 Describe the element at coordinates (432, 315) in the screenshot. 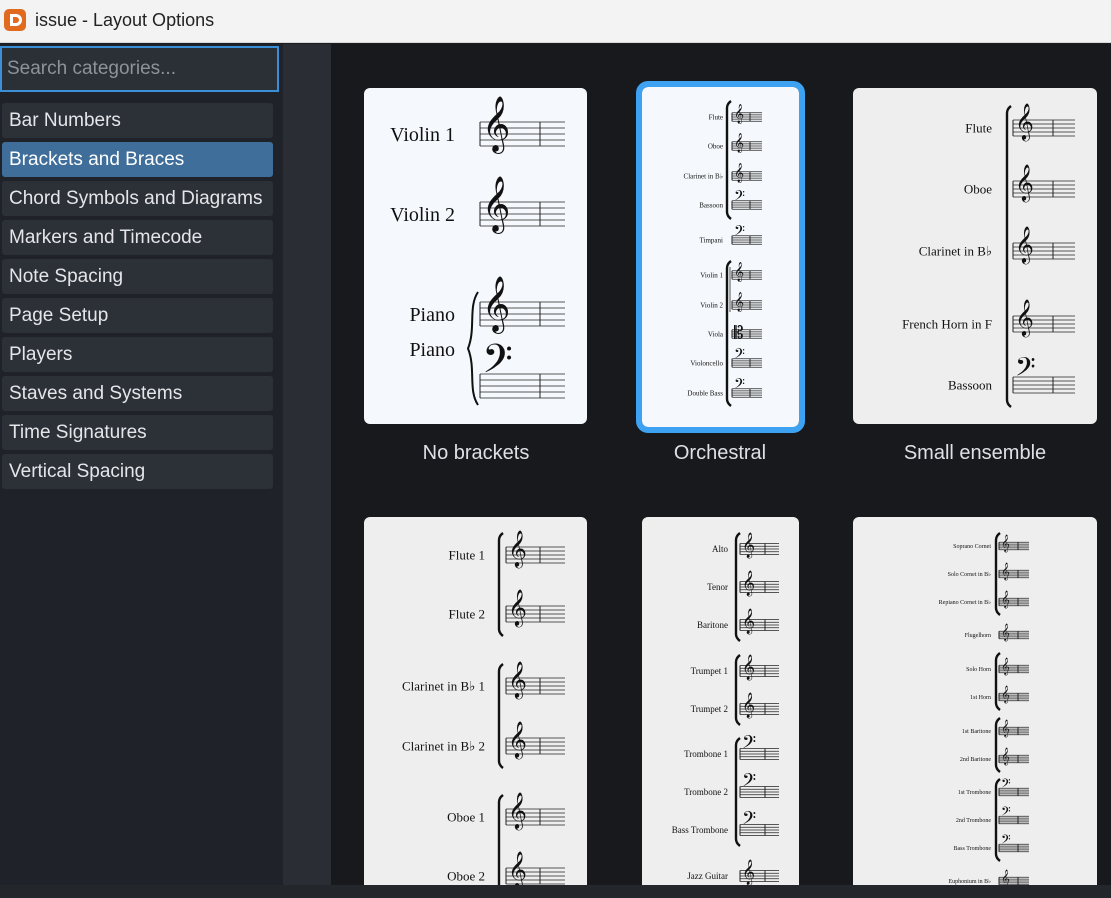

I see `staff-name: Piano` at that location.